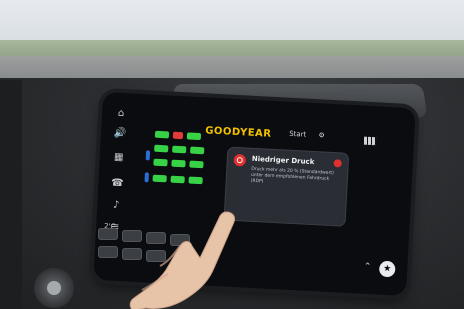 The width and height of the screenshot is (464, 309). Describe the element at coordinates (182, 260) in the screenshot. I see `pointing-hand` at that location.